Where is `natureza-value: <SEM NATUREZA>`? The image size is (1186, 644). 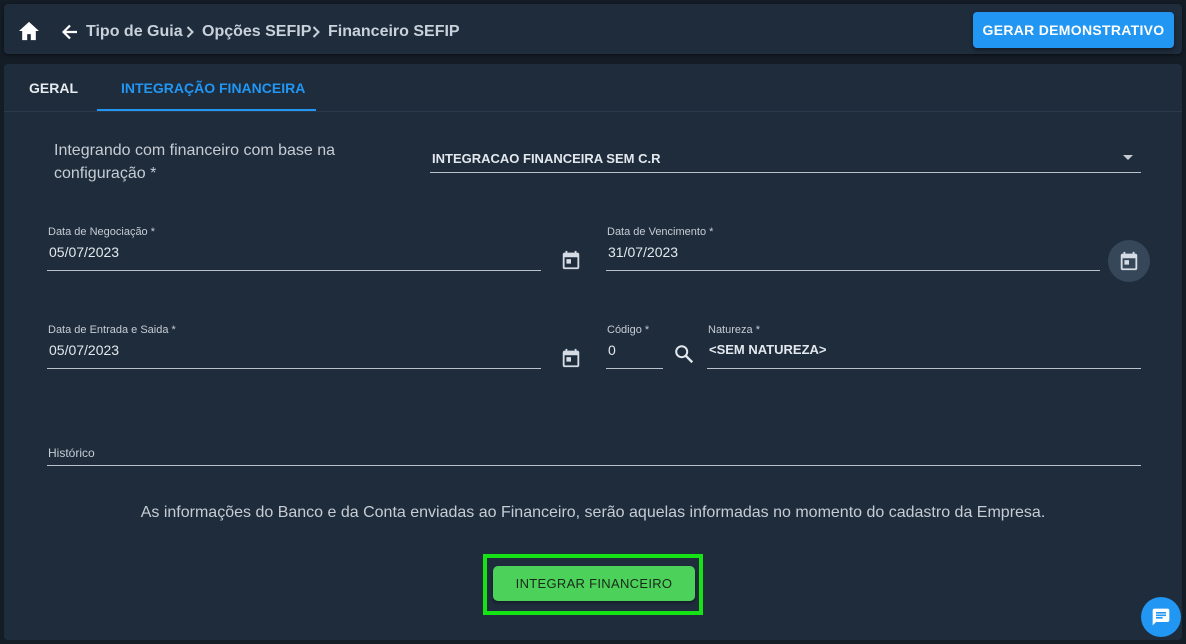 natureza-value: <SEM NATUREZA> is located at coordinates (768, 349).